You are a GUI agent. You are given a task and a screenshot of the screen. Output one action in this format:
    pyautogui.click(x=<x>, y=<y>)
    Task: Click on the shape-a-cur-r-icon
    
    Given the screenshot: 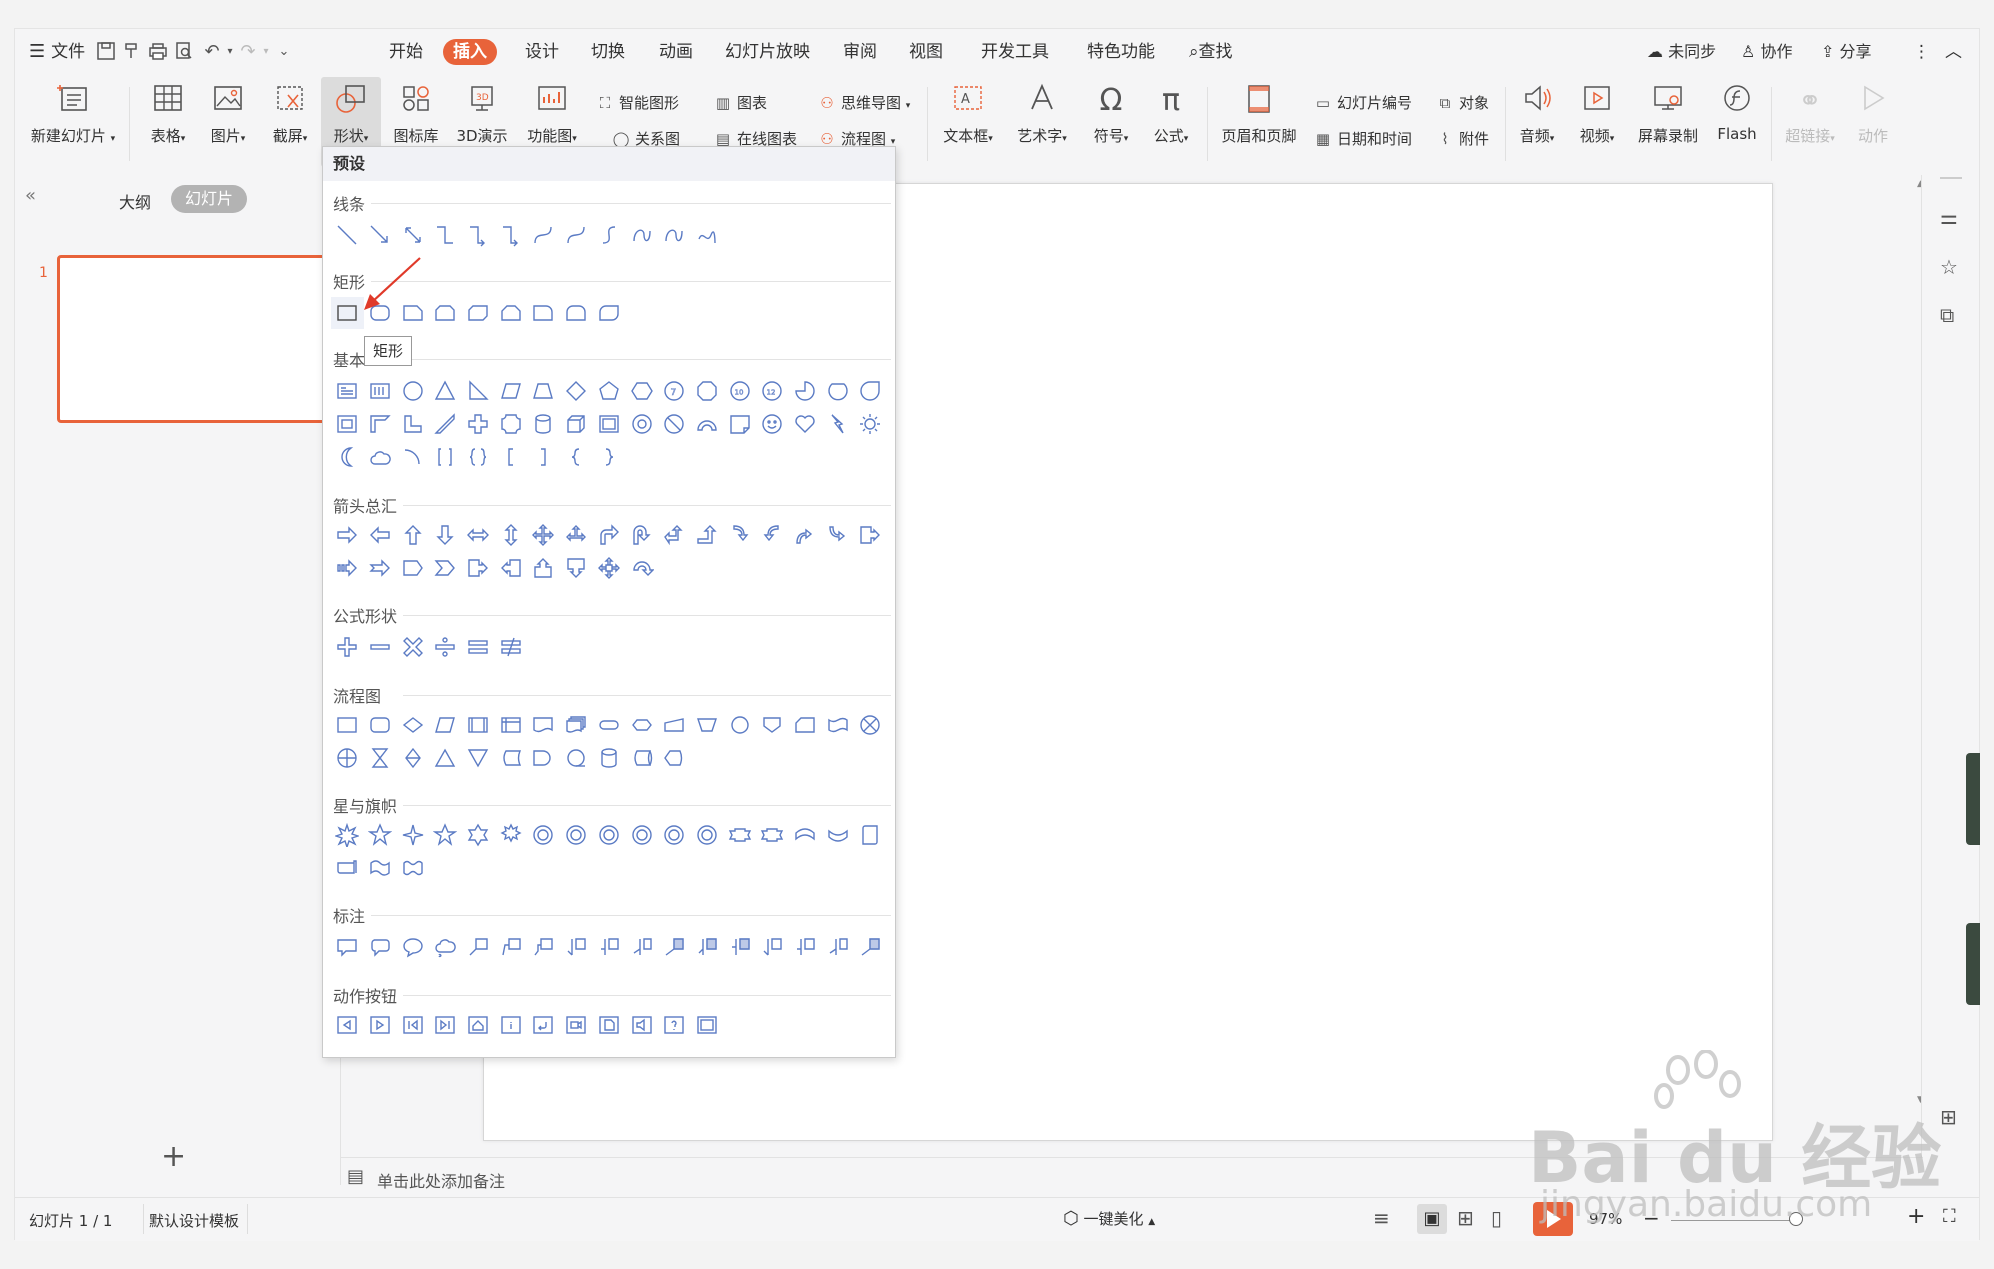 What is the action you would take?
    pyautogui.click(x=739, y=535)
    